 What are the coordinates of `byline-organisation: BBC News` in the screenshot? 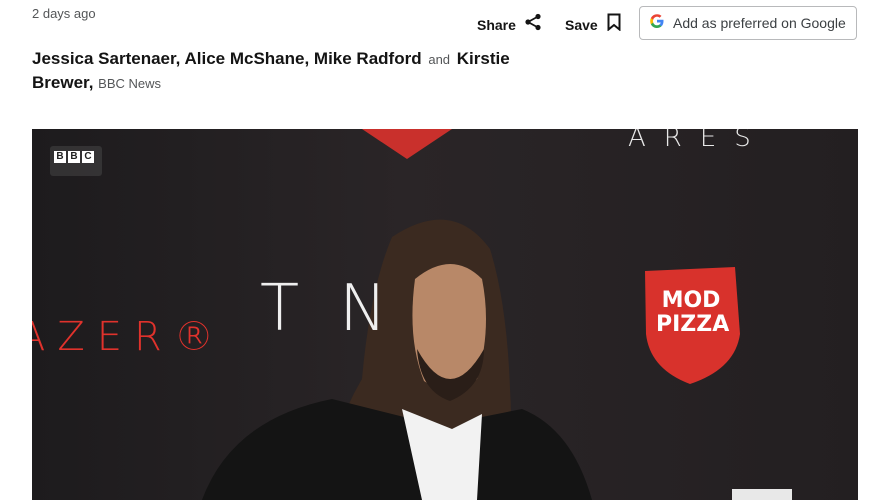 It's located at (130, 83).